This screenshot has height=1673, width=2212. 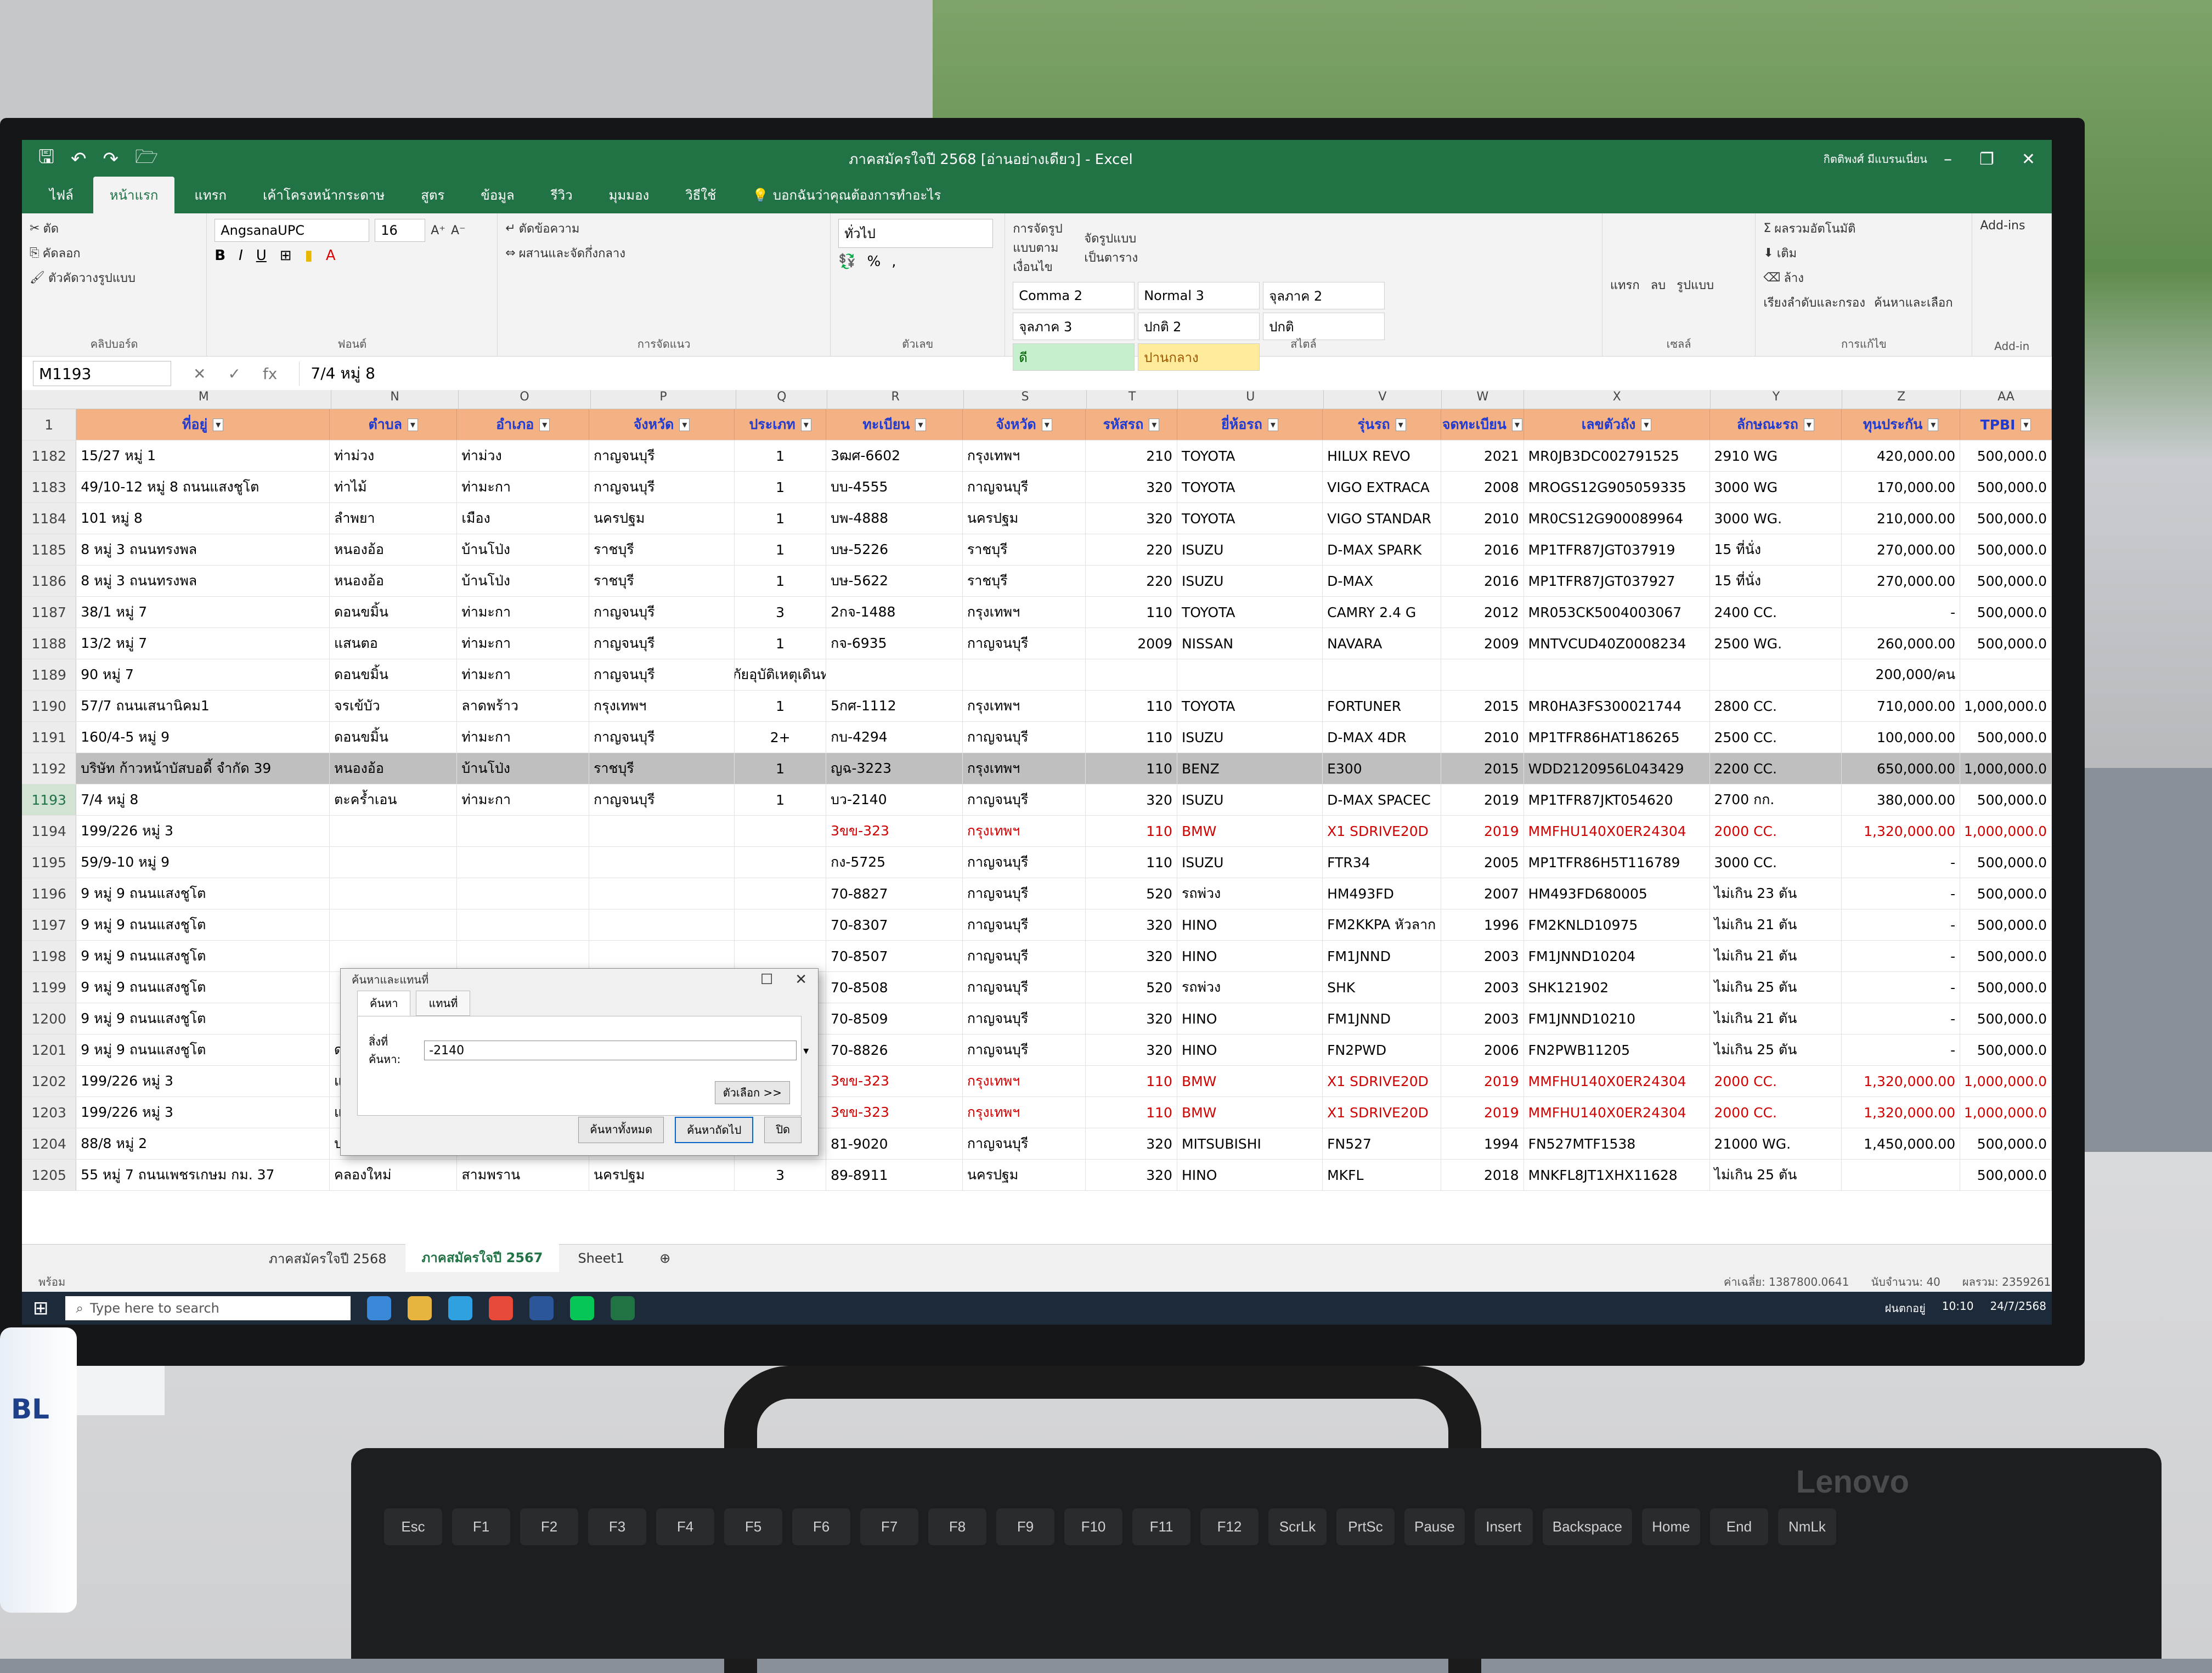 I want to click on tab-find: ค้นหา, so click(x=384, y=1003).